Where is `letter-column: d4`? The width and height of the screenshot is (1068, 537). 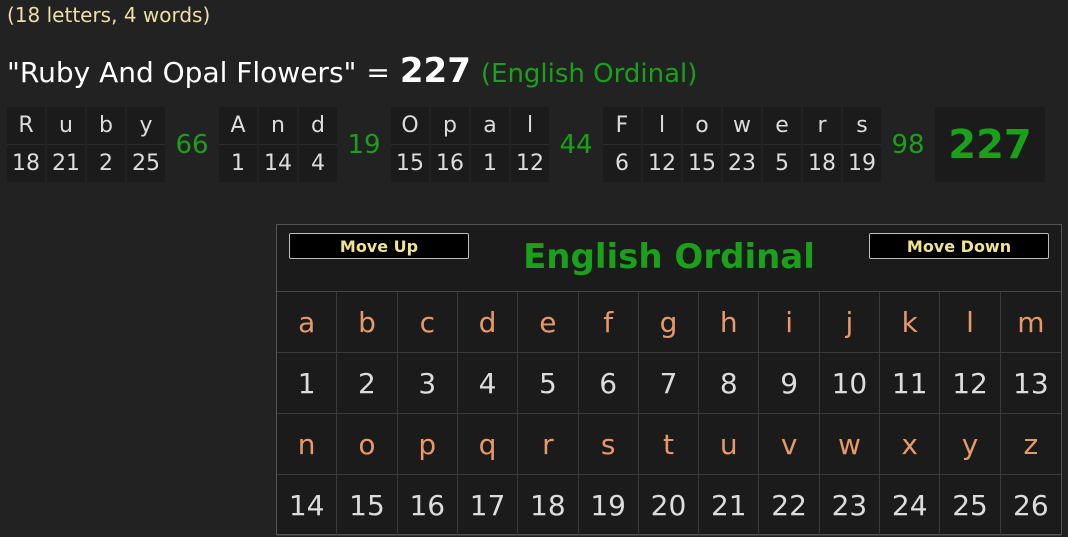
letter-column: d4 is located at coordinates (318, 144).